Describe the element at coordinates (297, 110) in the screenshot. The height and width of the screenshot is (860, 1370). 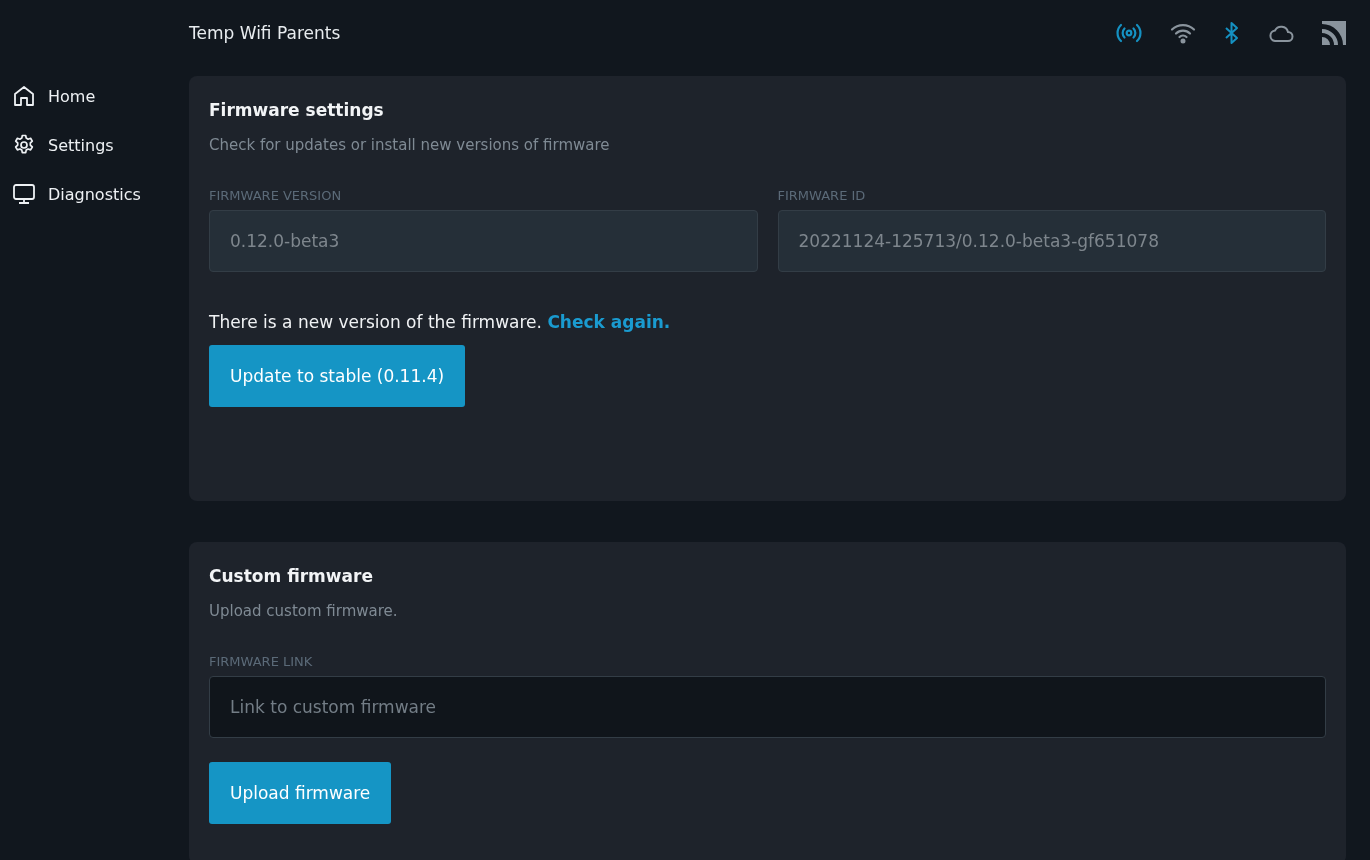
I see `card-title: Firmware settings` at that location.